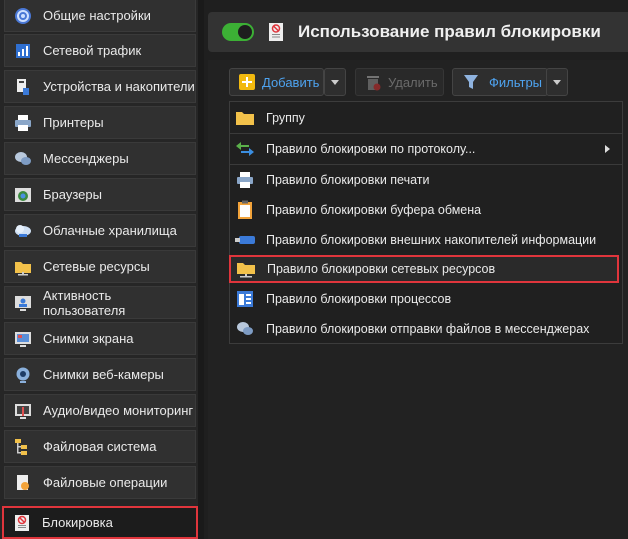  I want to click on menu-item-label: Правило блокировки сетевых ресурсов, so click(381, 269).